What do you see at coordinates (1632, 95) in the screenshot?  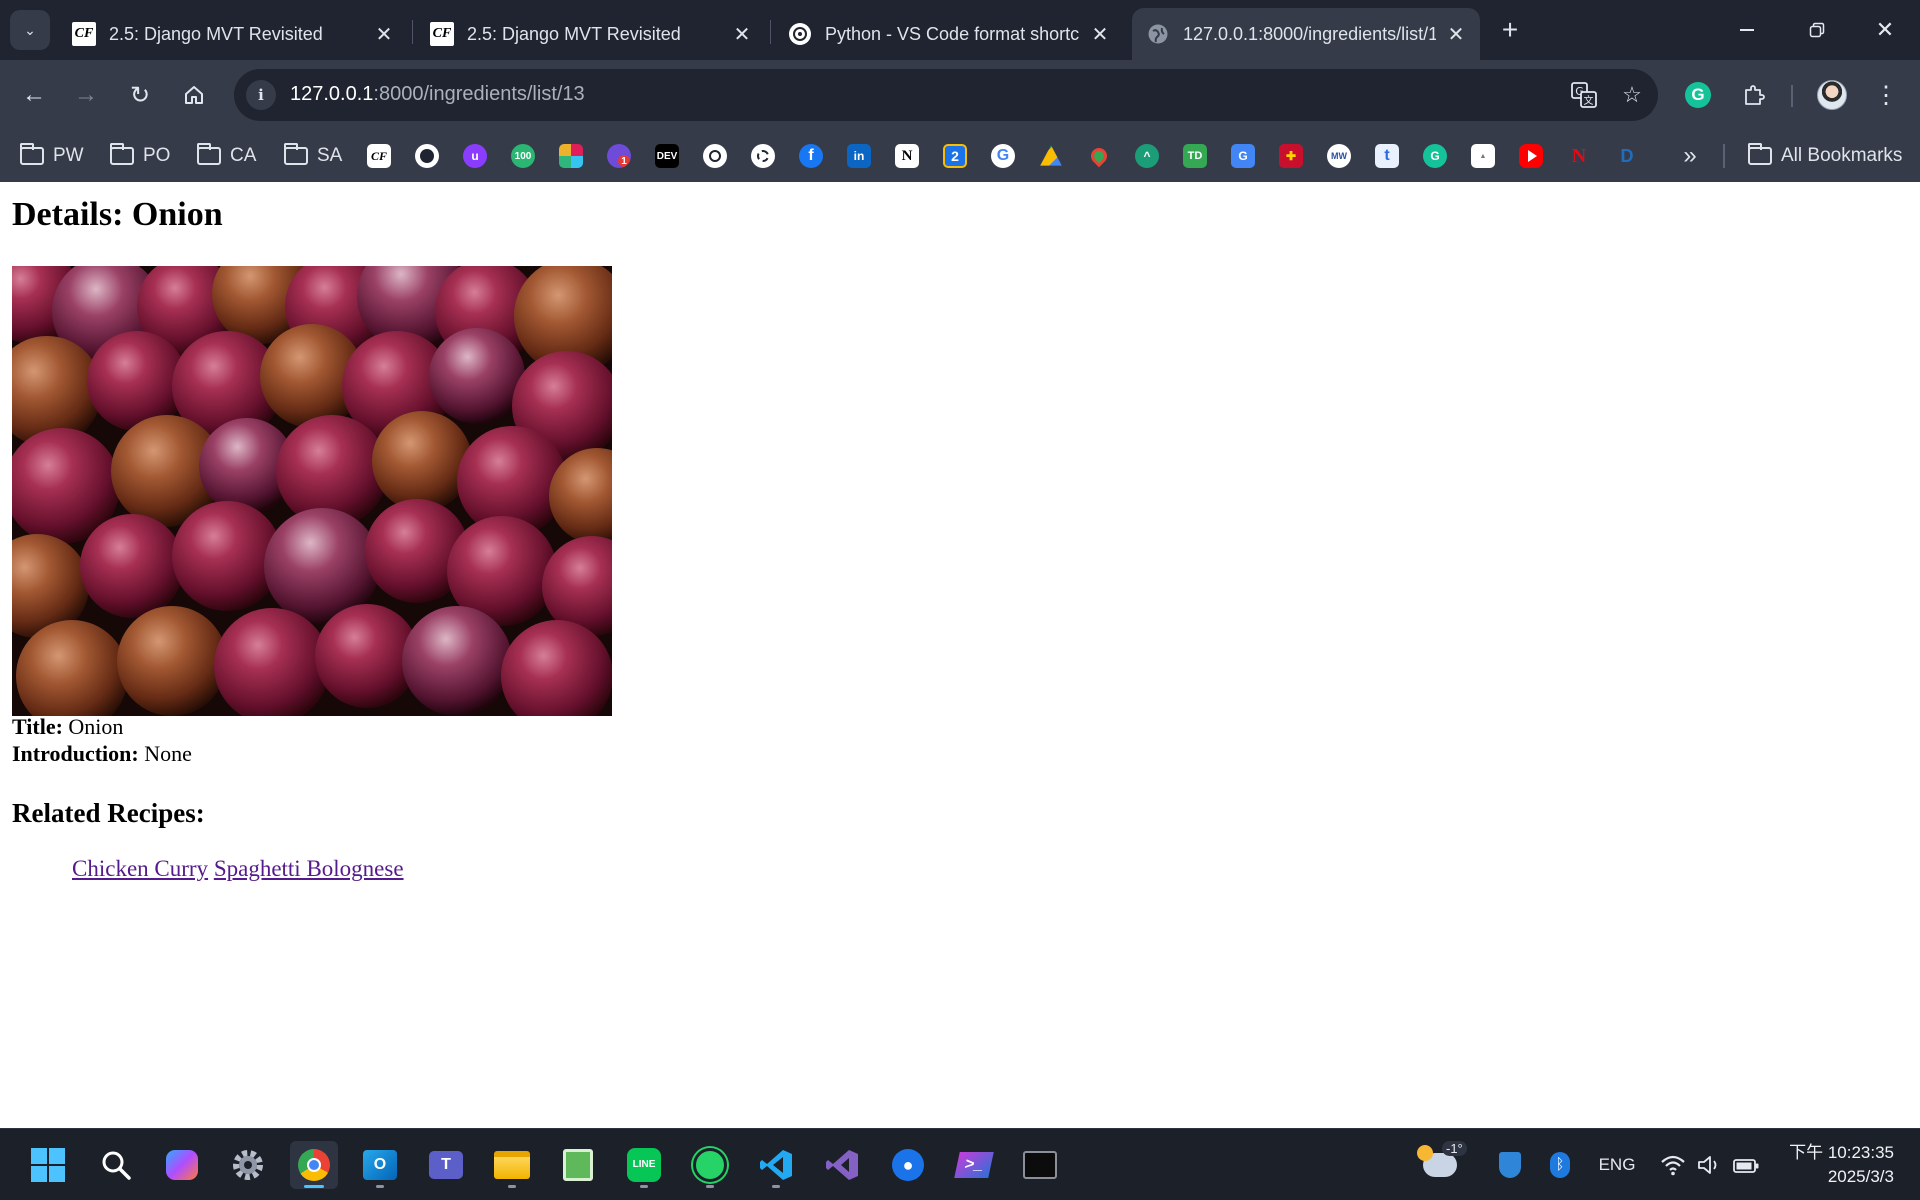 I see `star-icon: ☆` at bounding box center [1632, 95].